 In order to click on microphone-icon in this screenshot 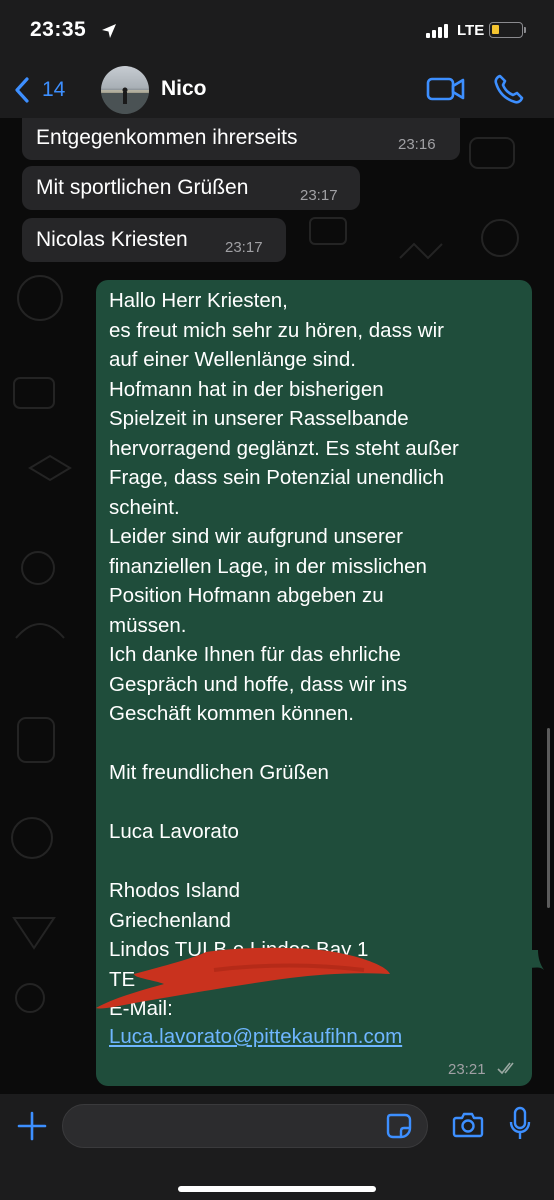, I will do `click(520, 1122)`.